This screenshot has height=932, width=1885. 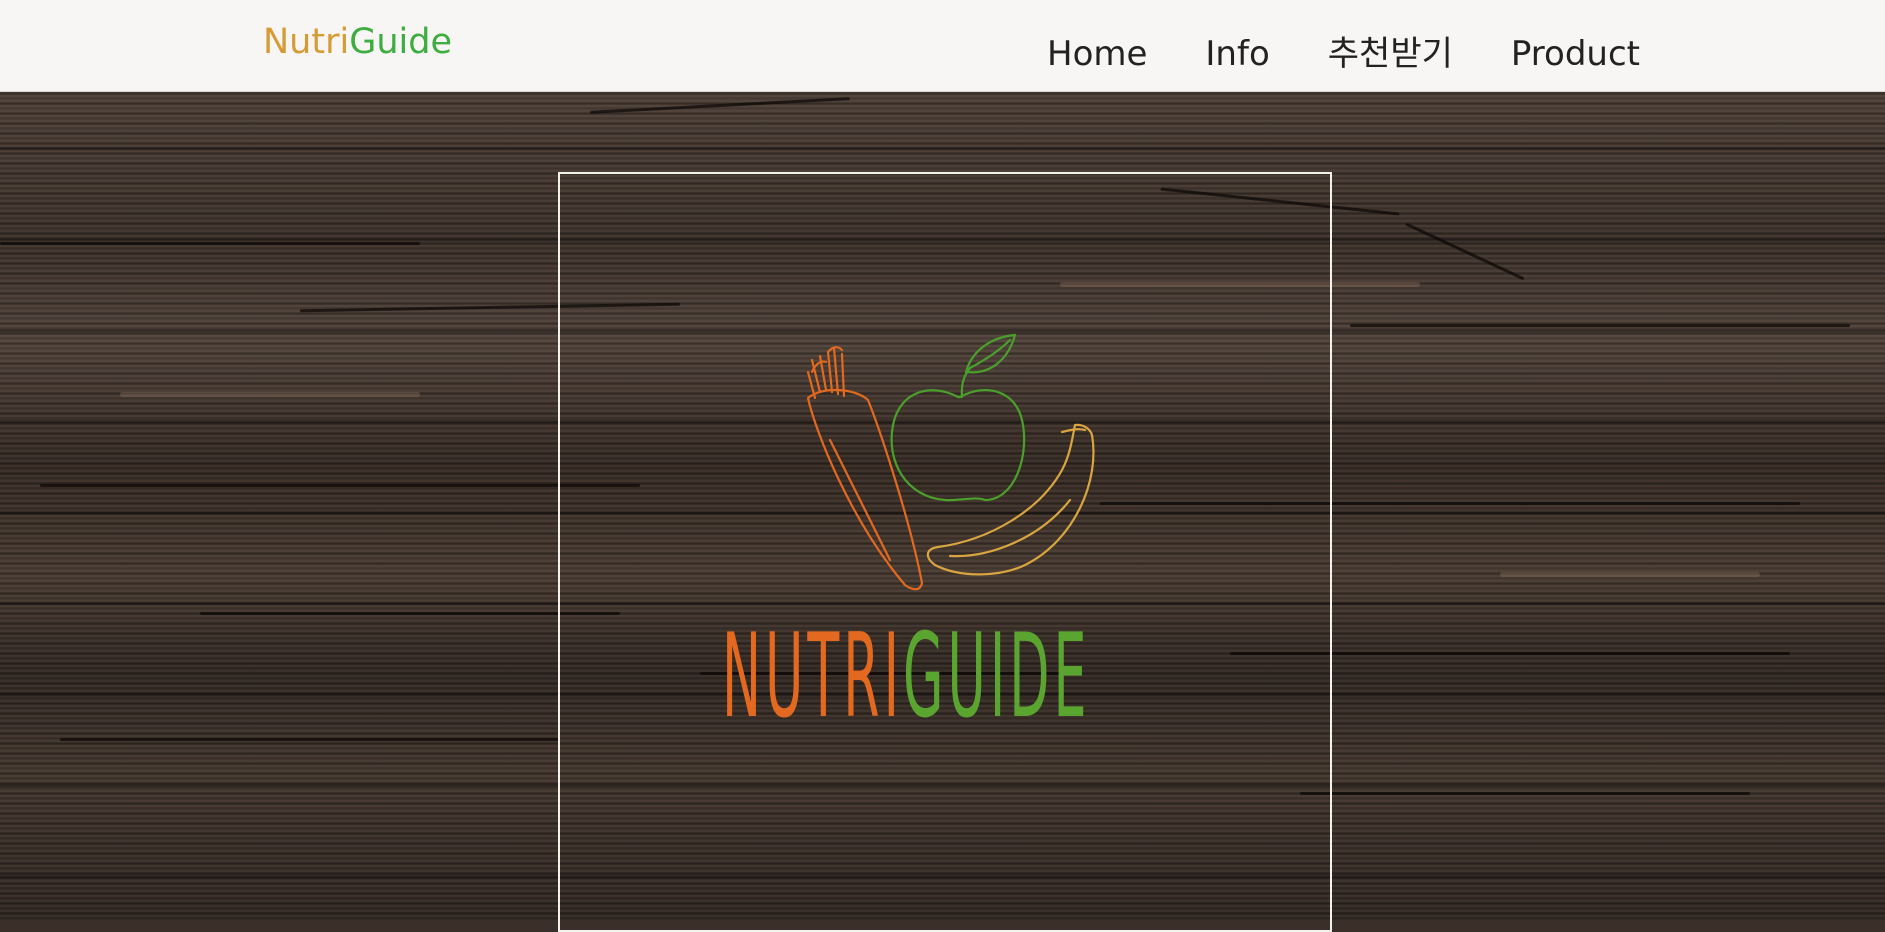 What do you see at coordinates (400, 42) in the screenshot?
I see `brand-name-part2: Guide` at bounding box center [400, 42].